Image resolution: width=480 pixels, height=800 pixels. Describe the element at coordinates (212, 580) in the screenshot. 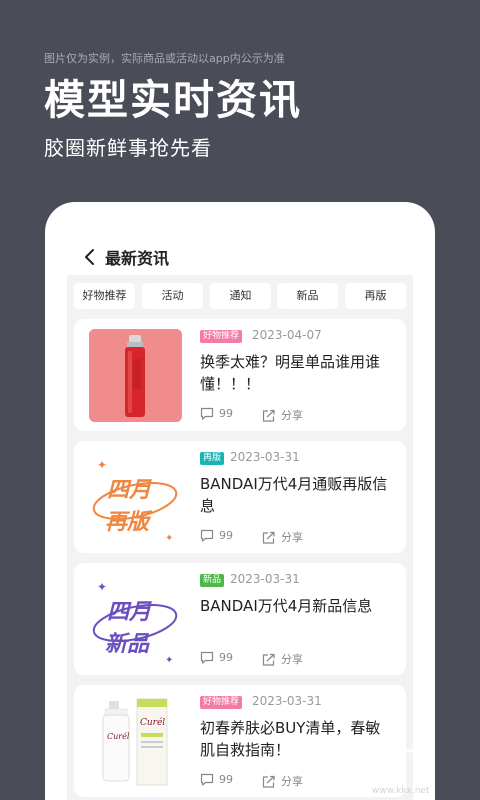

I see `category-tag: 新品` at that location.